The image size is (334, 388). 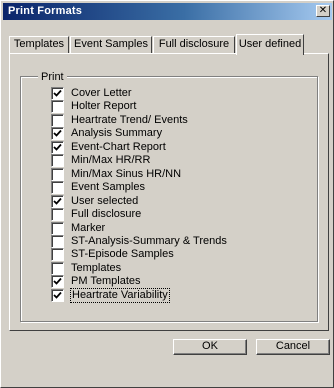 I want to click on close-icon: ✕, so click(x=323, y=10).